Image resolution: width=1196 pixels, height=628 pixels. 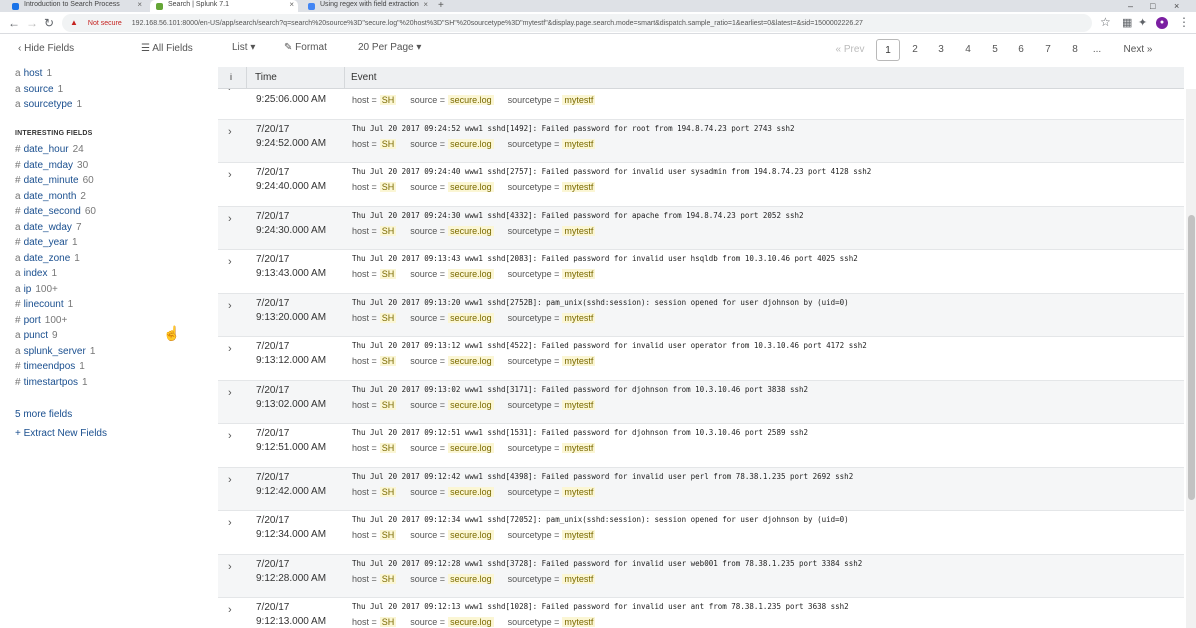 I want to click on list-dropdown: List ▾, so click(x=243, y=47).